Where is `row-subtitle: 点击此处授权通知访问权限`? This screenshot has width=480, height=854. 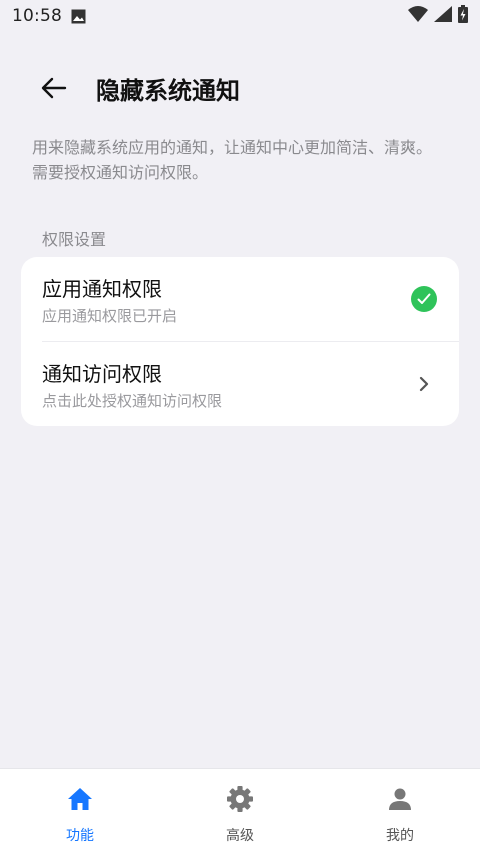
row-subtitle: 点击此处授权通知访问权限 is located at coordinates (132, 401).